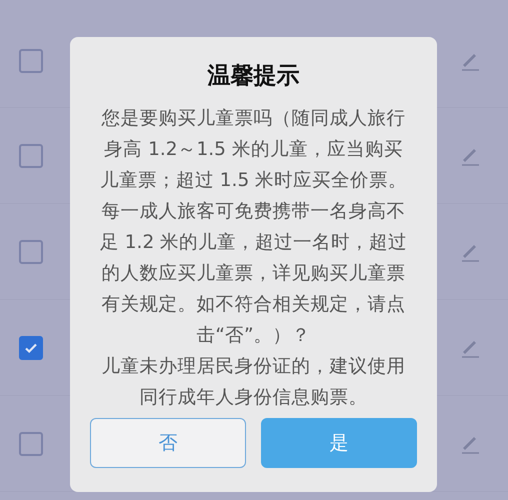 The image size is (508, 500). What do you see at coordinates (254, 77) in the screenshot?
I see `dialog-title: 温馨提示` at bounding box center [254, 77].